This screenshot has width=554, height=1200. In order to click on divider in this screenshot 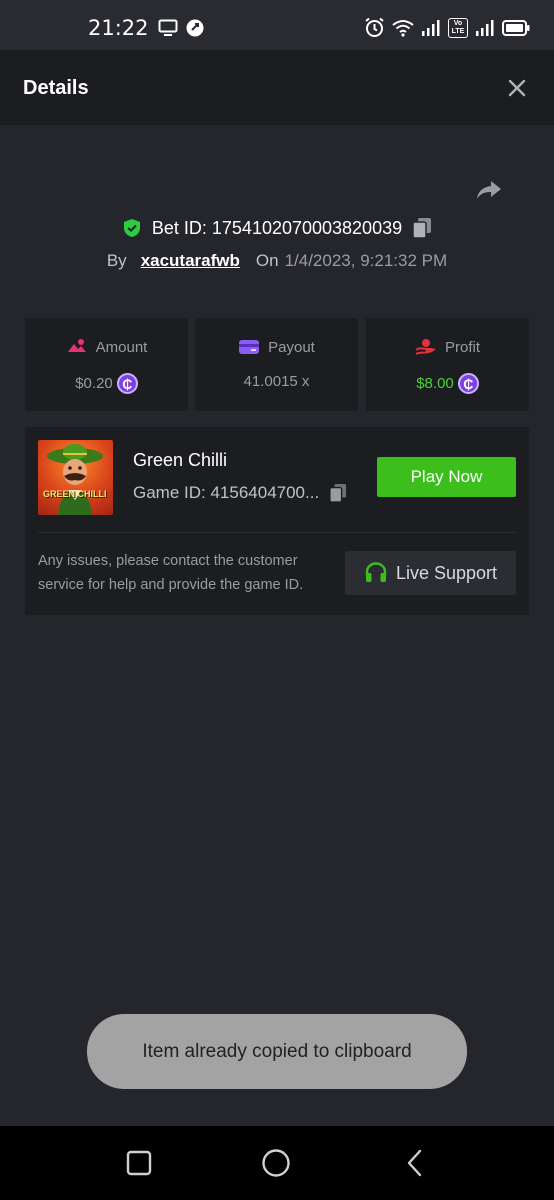, I will do `click(277, 532)`.